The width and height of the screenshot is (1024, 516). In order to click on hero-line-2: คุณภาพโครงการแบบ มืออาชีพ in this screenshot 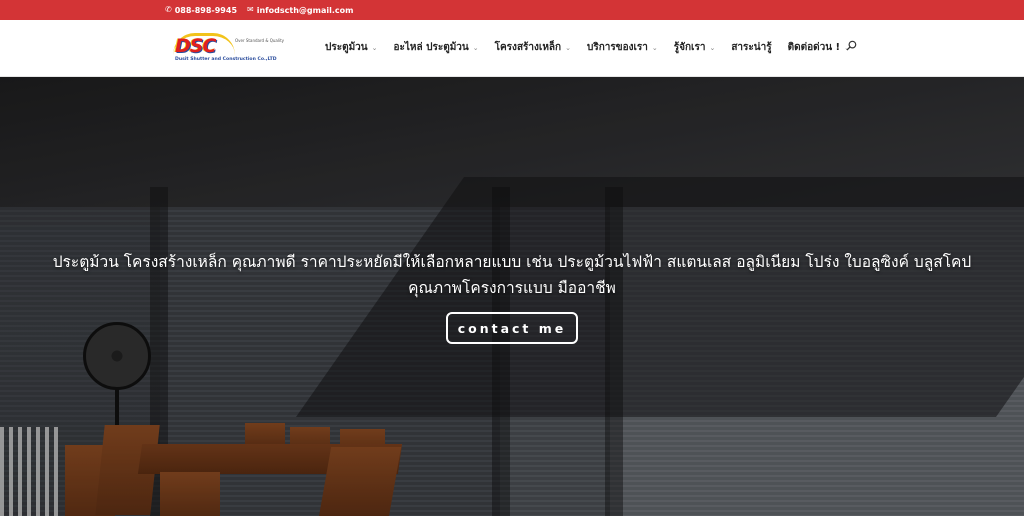, I will do `click(512, 288)`.